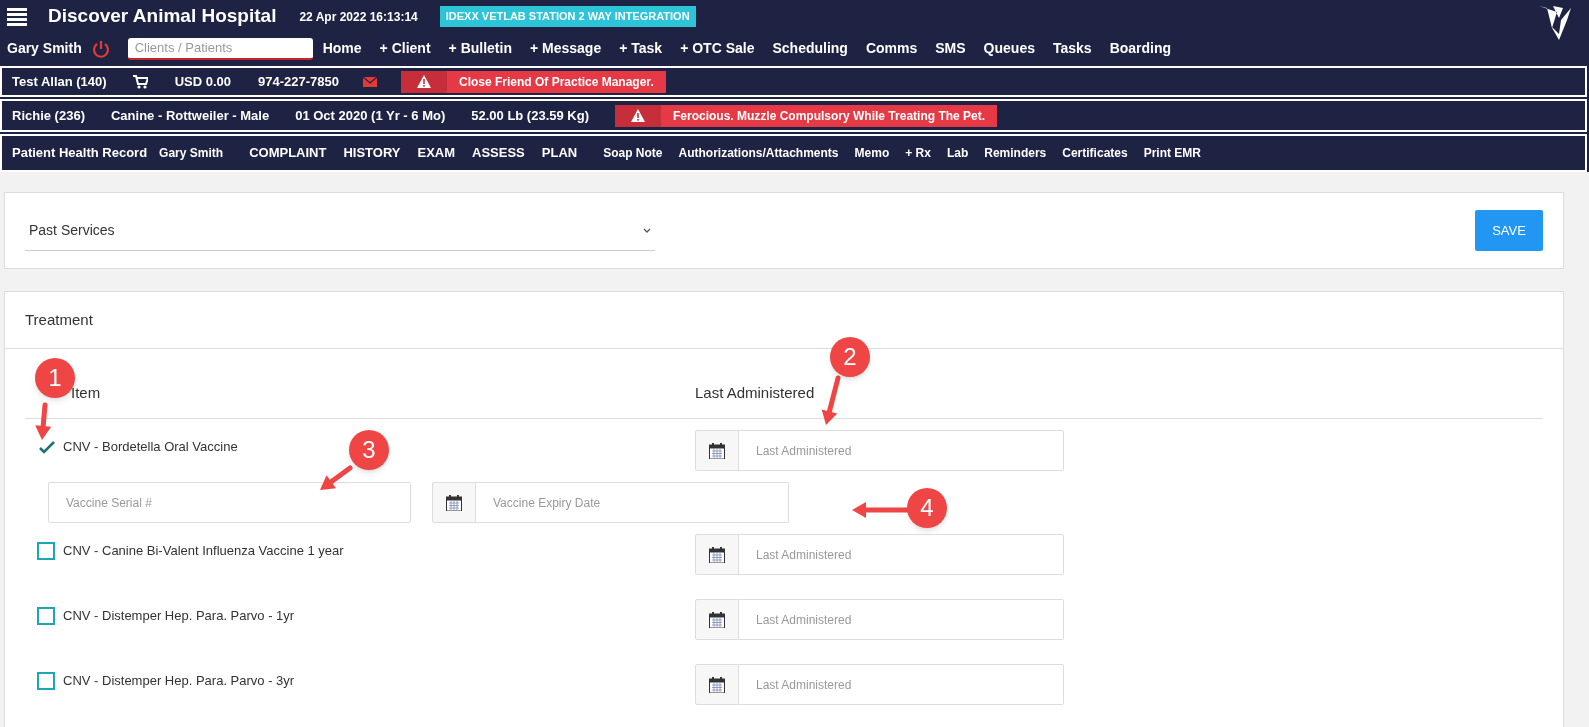  Describe the element at coordinates (567, 16) in the screenshot. I see `integration-badge: IDEXX VETLAB STATION 2 WAY INTEGRATION` at that location.